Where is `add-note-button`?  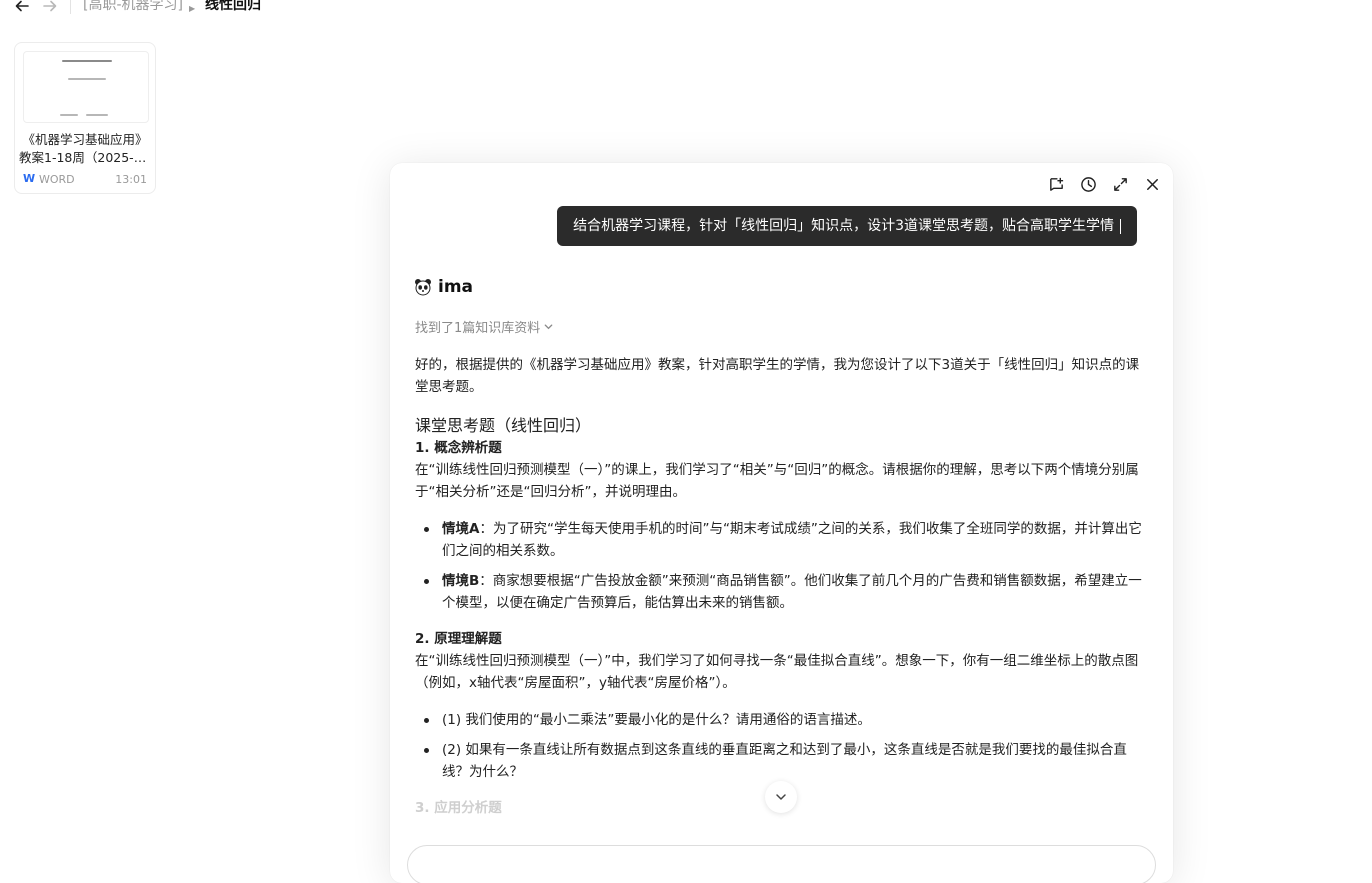 add-note-button is located at coordinates (1056, 184).